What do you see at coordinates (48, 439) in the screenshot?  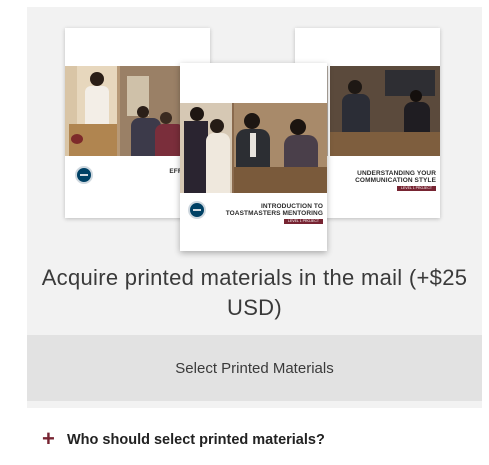 I see `expand-plus-icon: +` at bounding box center [48, 439].